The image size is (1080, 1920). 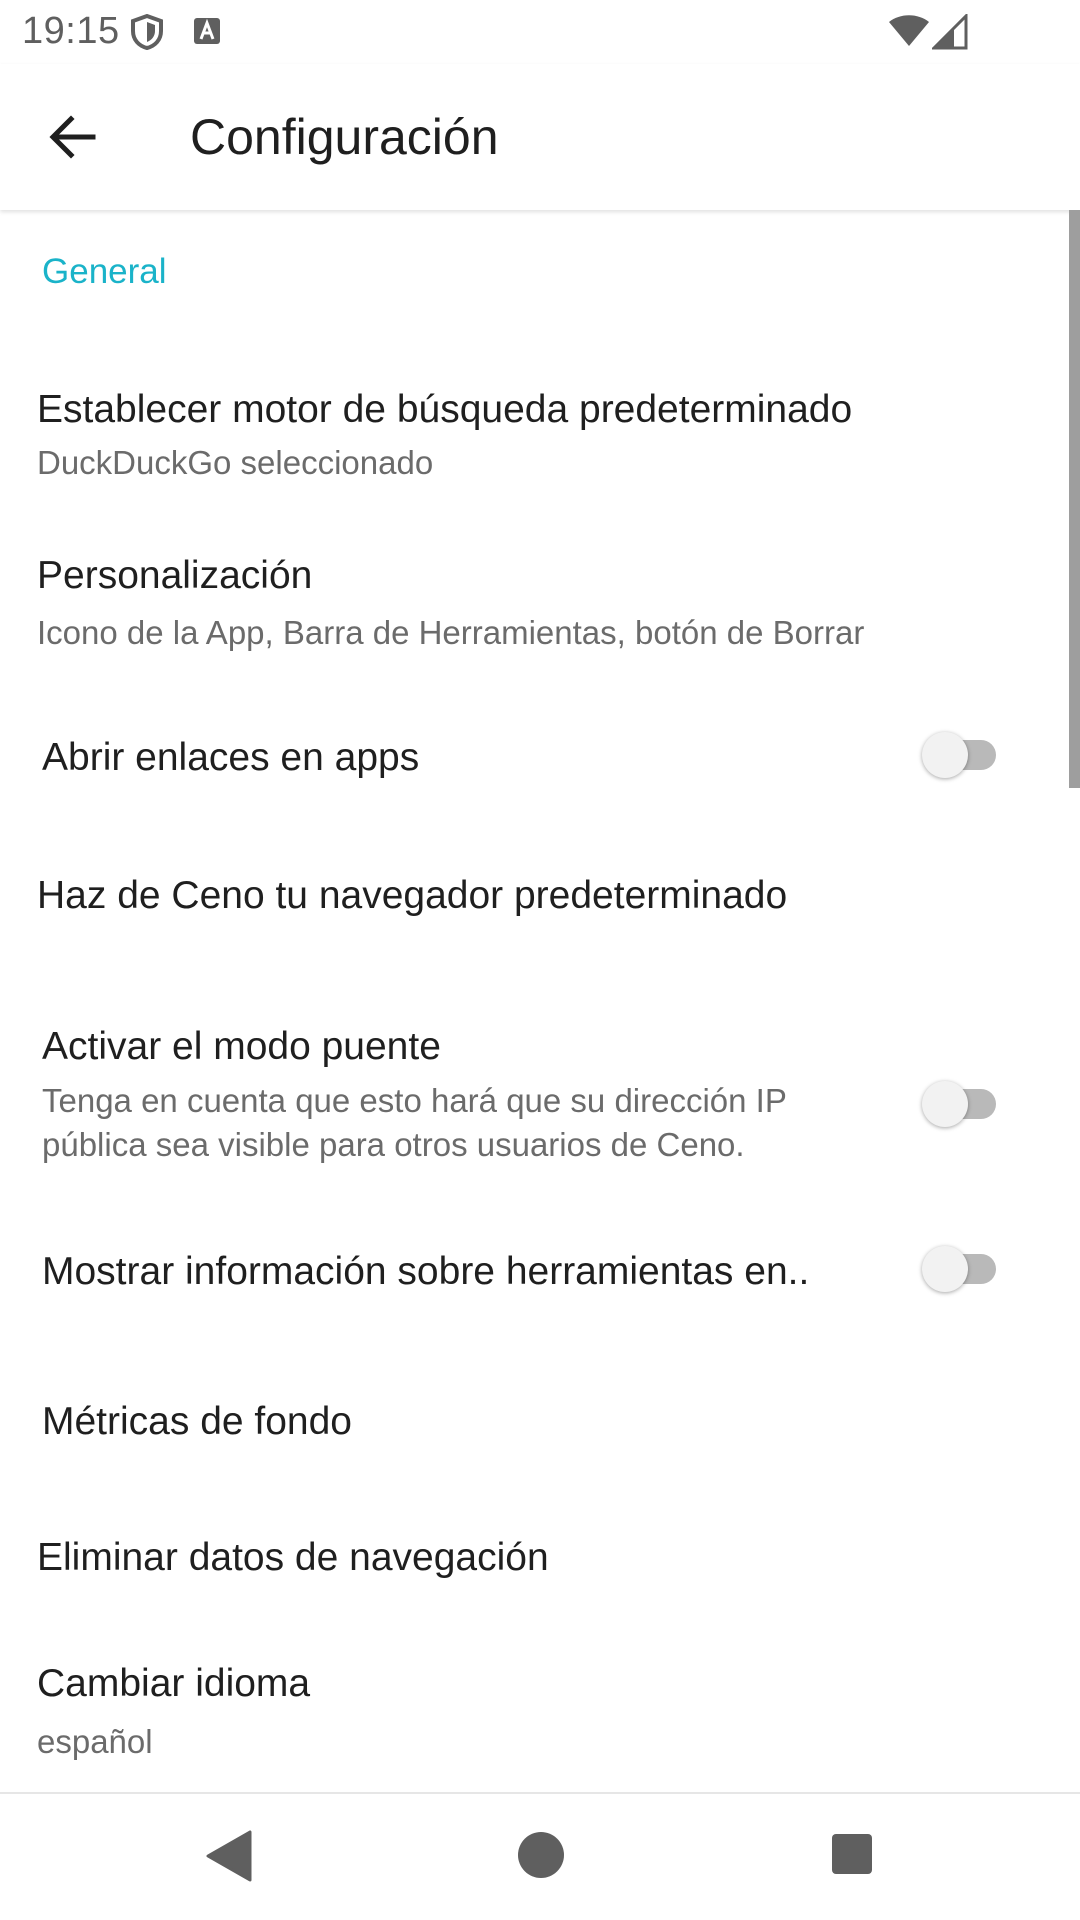 What do you see at coordinates (293, 1557) in the screenshot?
I see `pref-title: Eliminar datos de navegación` at bounding box center [293, 1557].